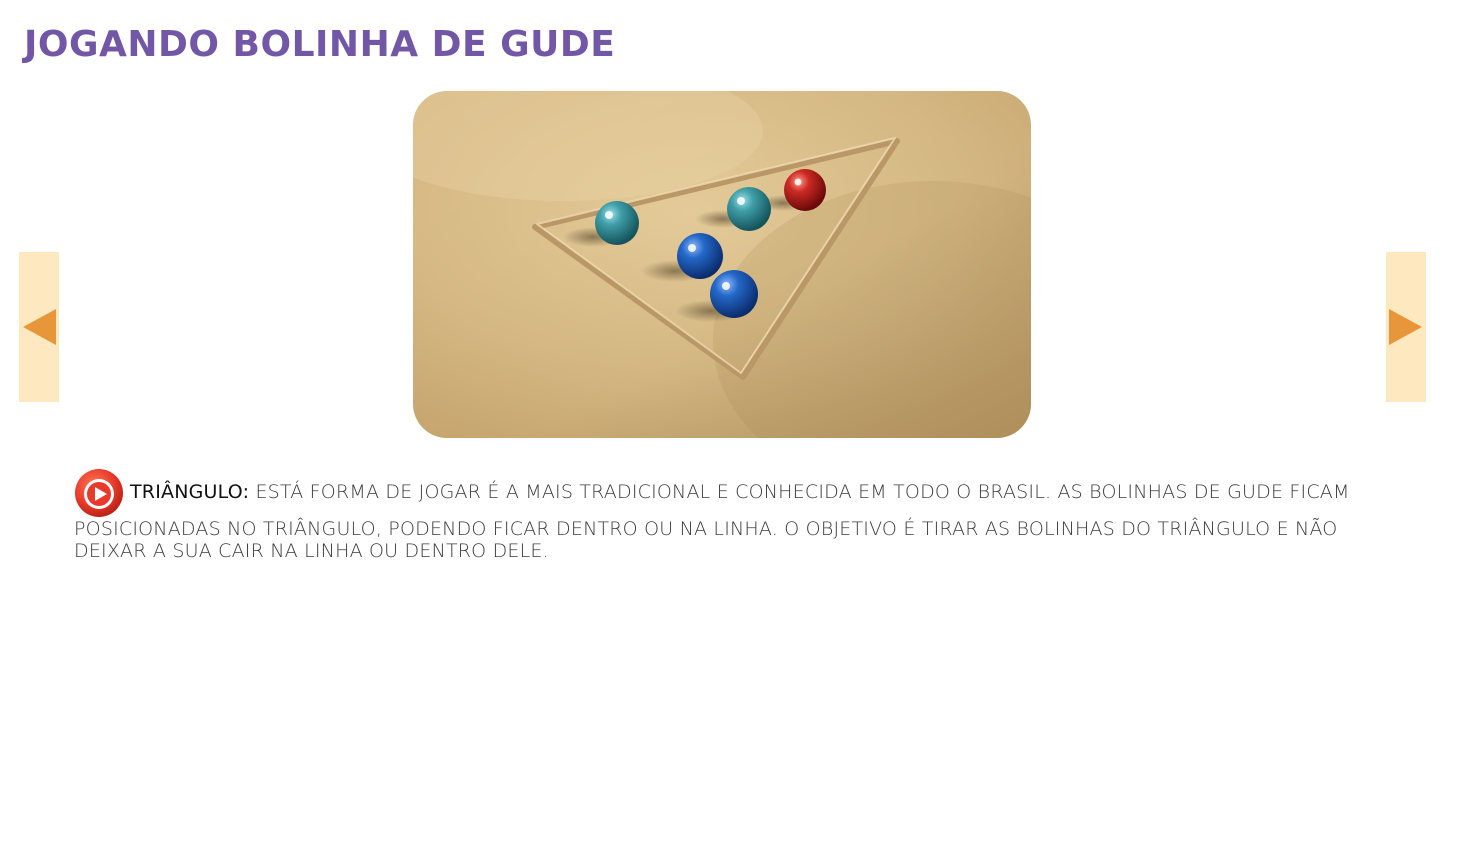  I want to click on description-term: TRIÂNGULO, so click(186, 492).